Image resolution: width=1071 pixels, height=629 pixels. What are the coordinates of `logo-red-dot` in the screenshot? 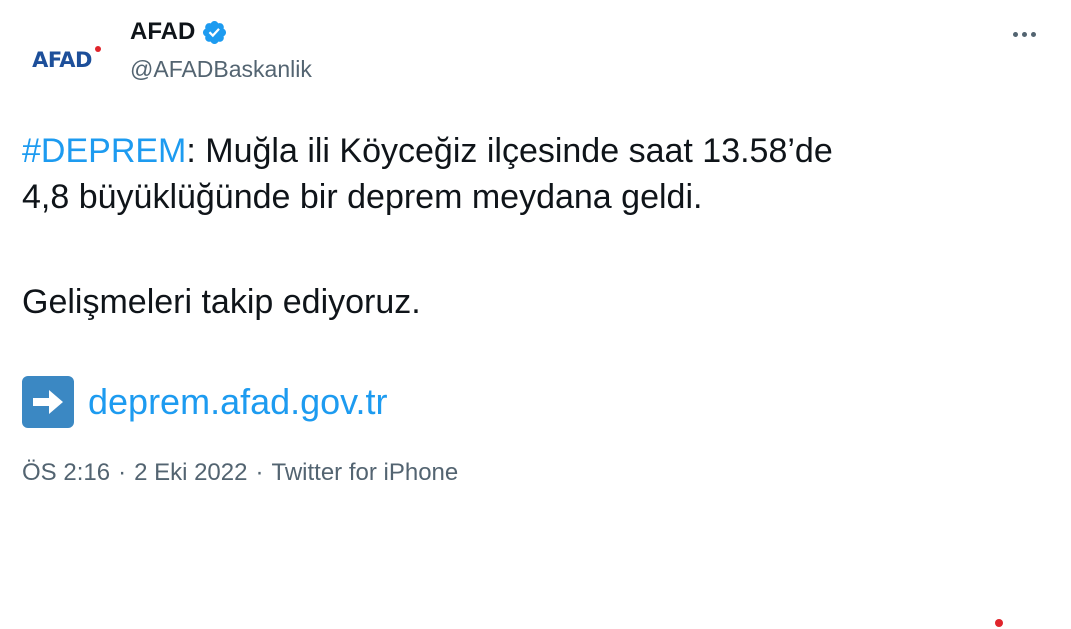 It's located at (97, 49).